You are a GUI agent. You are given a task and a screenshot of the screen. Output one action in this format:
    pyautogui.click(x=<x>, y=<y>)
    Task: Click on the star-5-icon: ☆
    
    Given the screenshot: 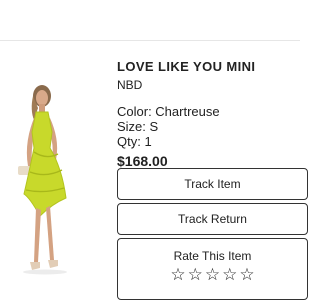 What is the action you would take?
    pyautogui.click(x=246, y=275)
    